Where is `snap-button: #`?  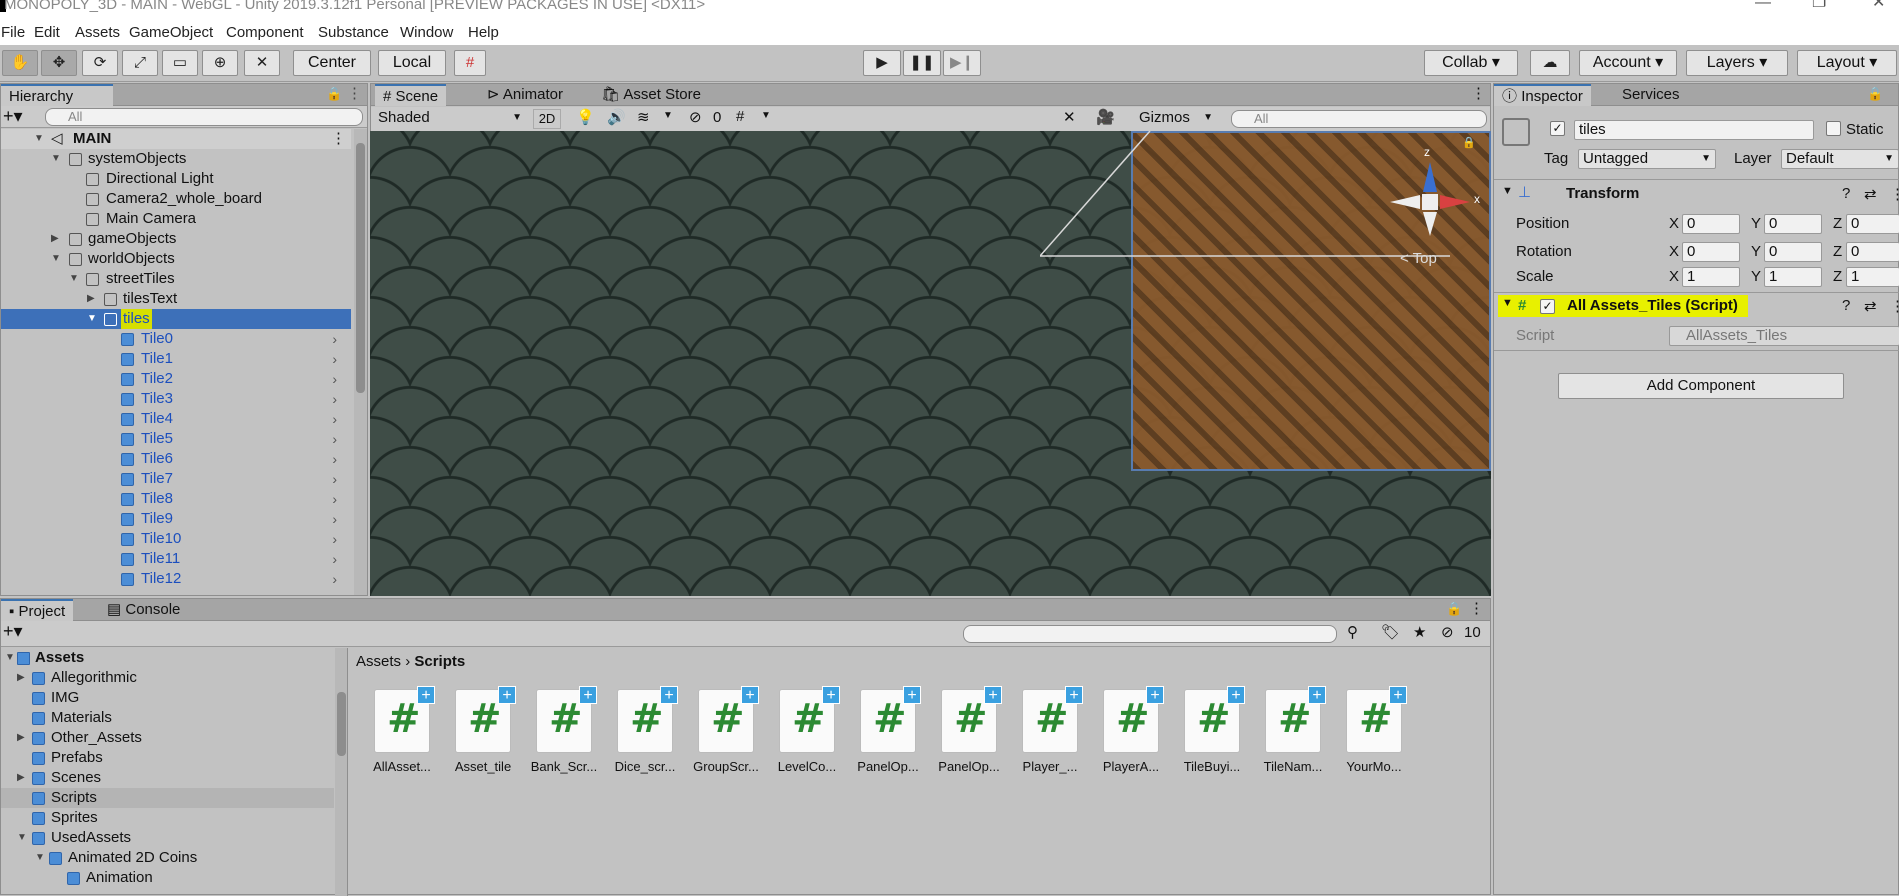
snap-button: # is located at coordinates (470, 63).